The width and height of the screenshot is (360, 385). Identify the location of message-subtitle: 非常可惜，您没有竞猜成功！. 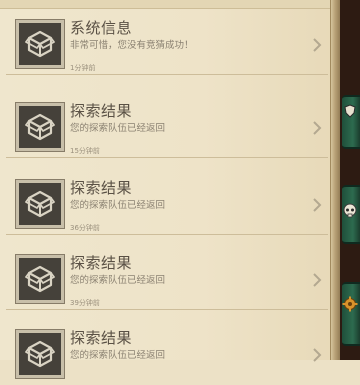
(132, 45).